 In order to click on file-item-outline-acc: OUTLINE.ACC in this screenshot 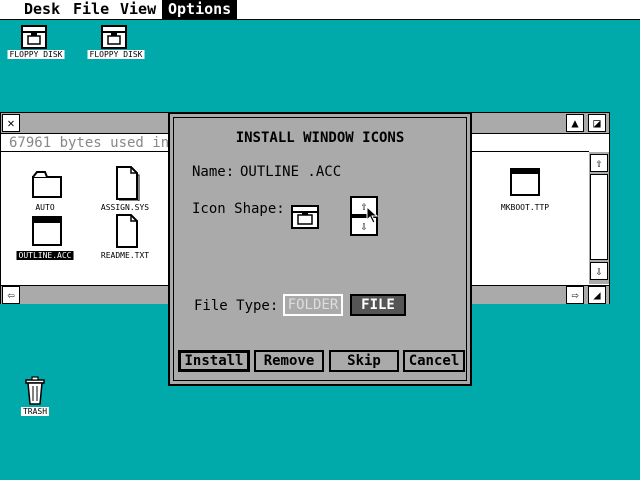, I will do `click(45, 238)`.